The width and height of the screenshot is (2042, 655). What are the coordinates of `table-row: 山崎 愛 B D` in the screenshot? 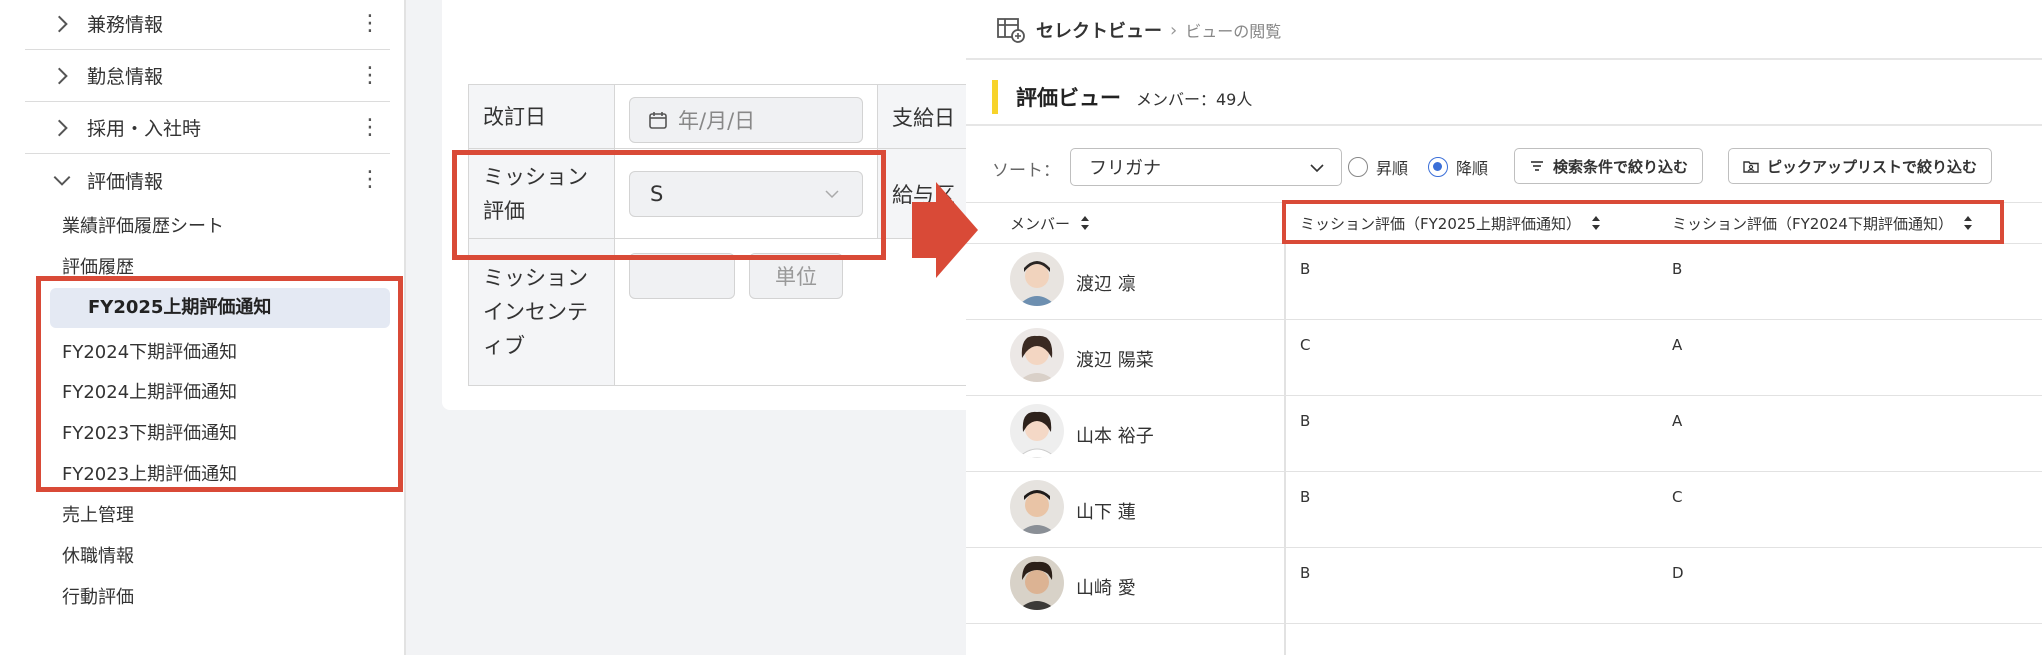 It's located at (1504, 586).